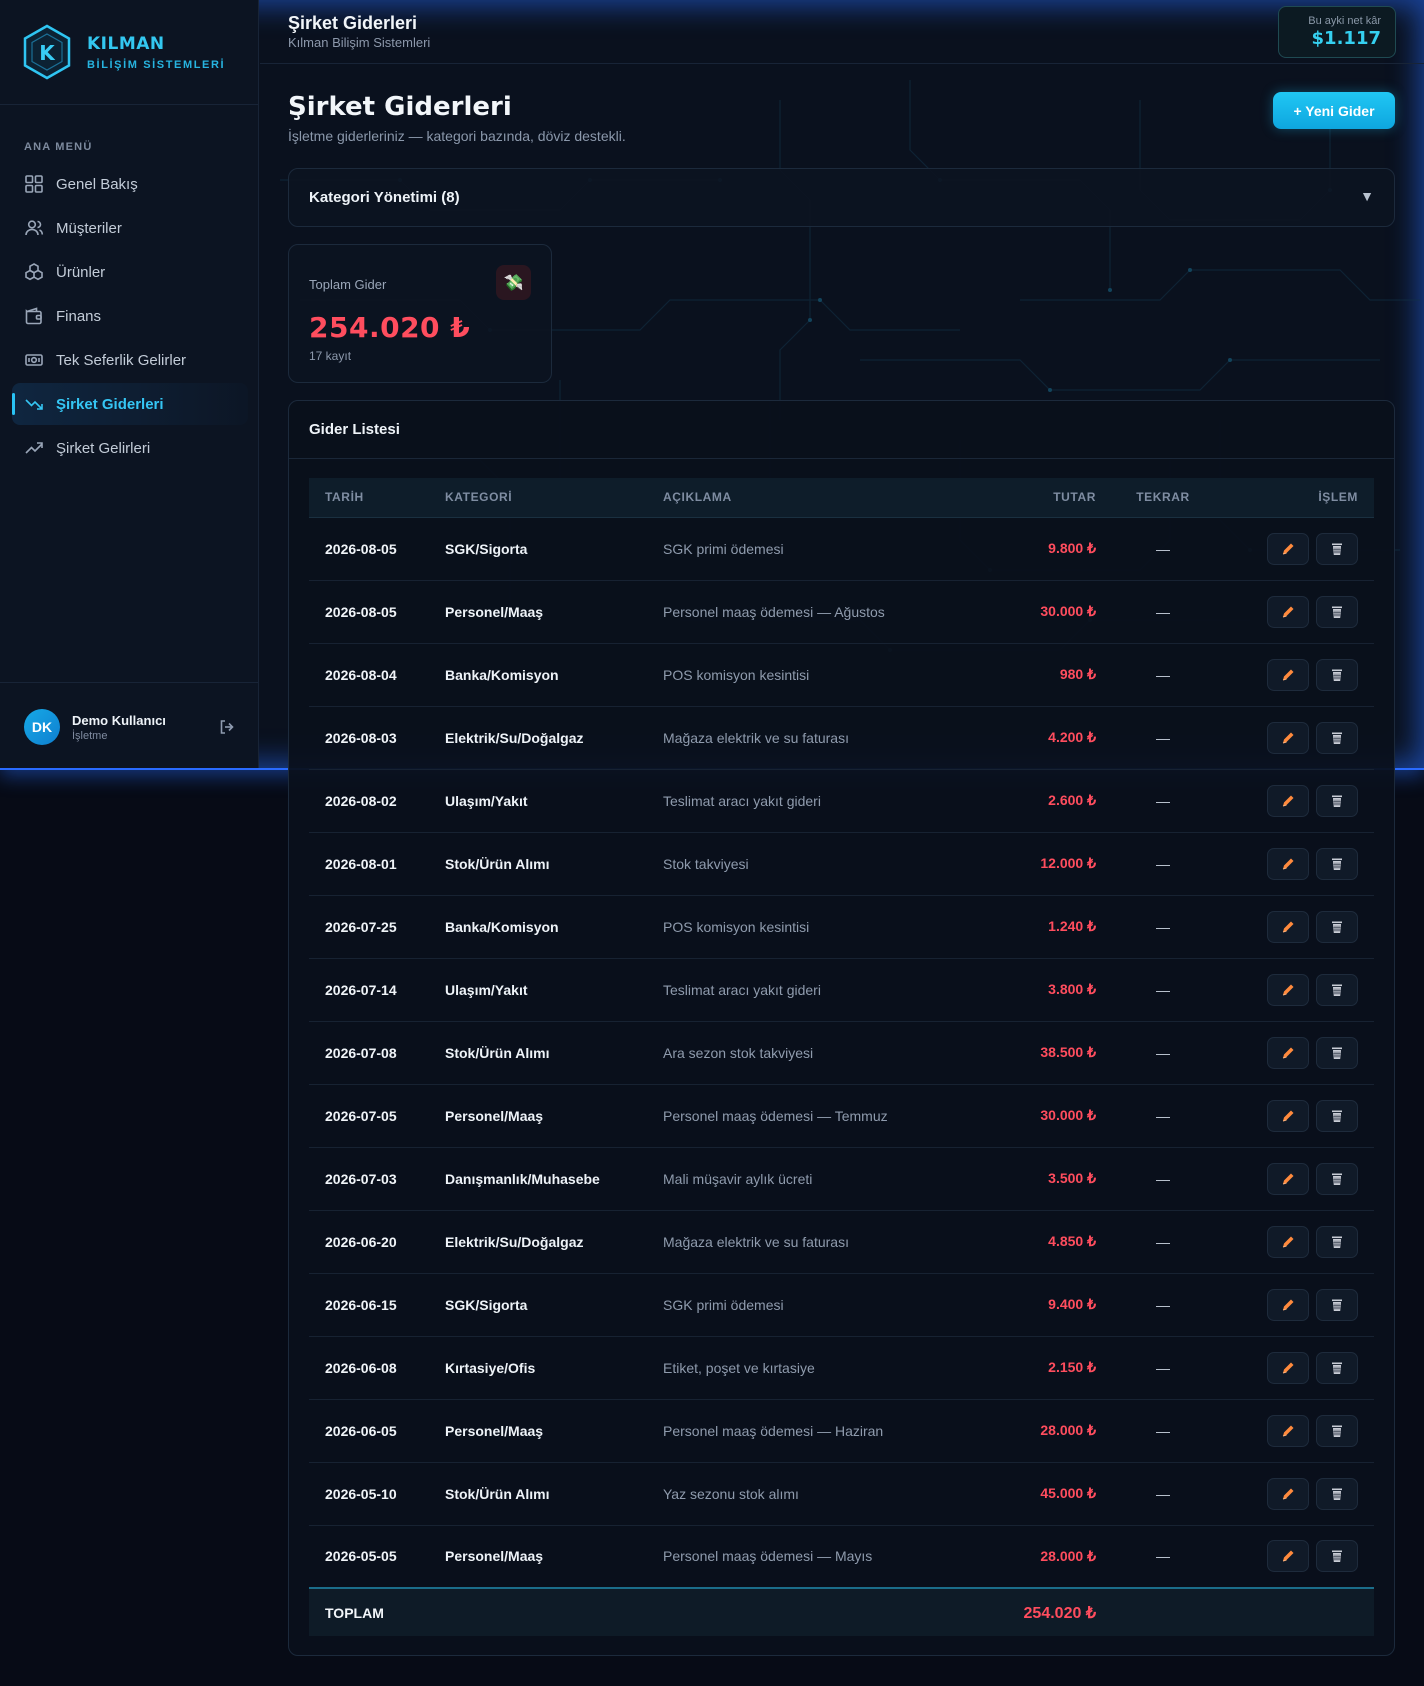  Describe the element at coordinates (227, 727) in the screenshot. I see `logout-icon` at that location.